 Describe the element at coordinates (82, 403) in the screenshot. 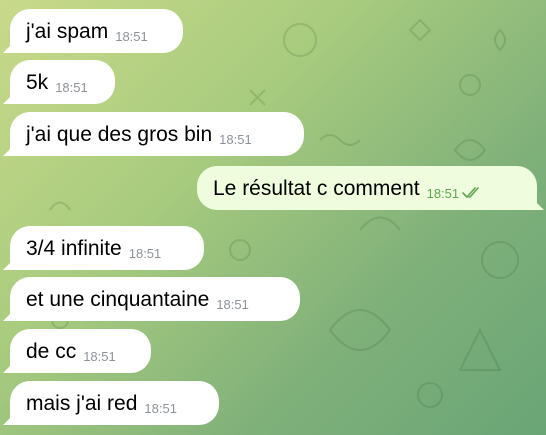

I see `message-text: mais j'ai red` at that location.